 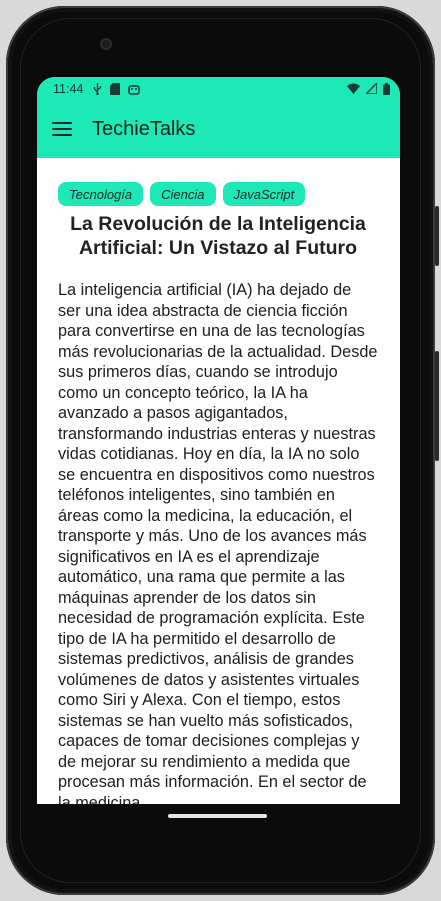 I want to click on tag-chip-ciencia: Ciencia, so click(x=183, y=194).